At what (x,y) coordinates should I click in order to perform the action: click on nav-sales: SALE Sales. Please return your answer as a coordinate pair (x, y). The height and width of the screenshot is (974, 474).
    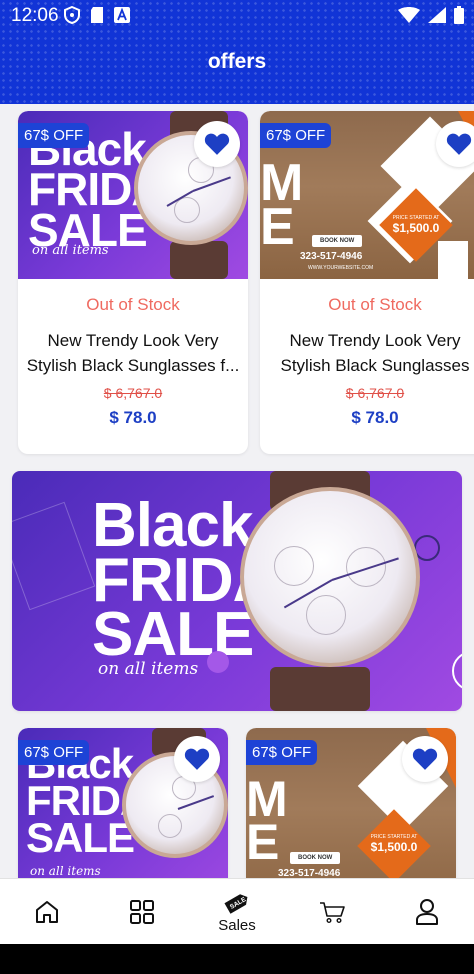
    Looking at the image, I should click on (237, 912).